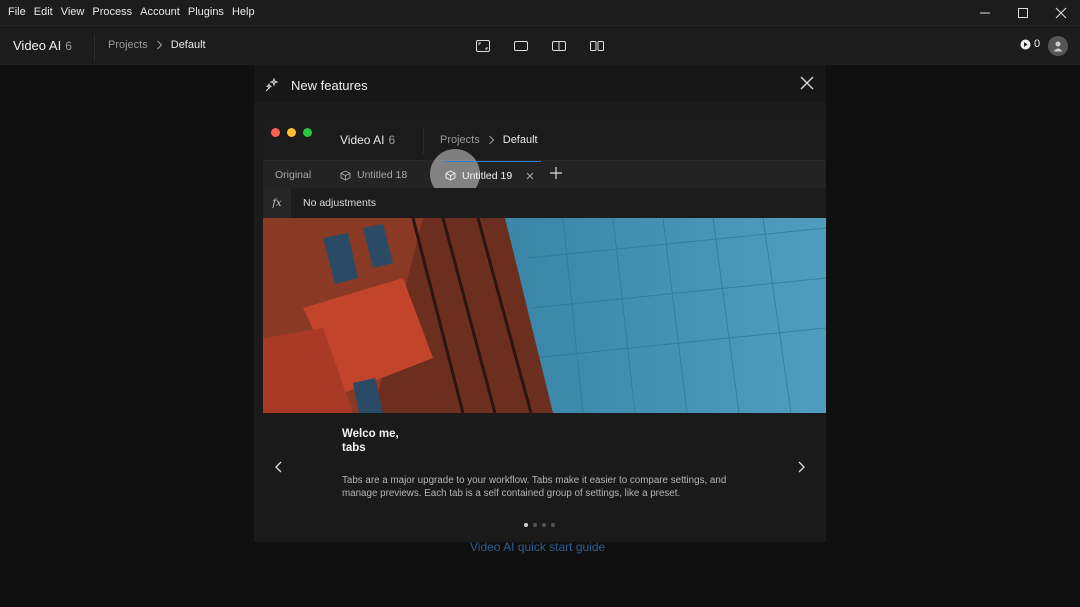  Describe the element at coordinates (483, 46) in the screenshot. I see `view-single-fit-icon` at that location.